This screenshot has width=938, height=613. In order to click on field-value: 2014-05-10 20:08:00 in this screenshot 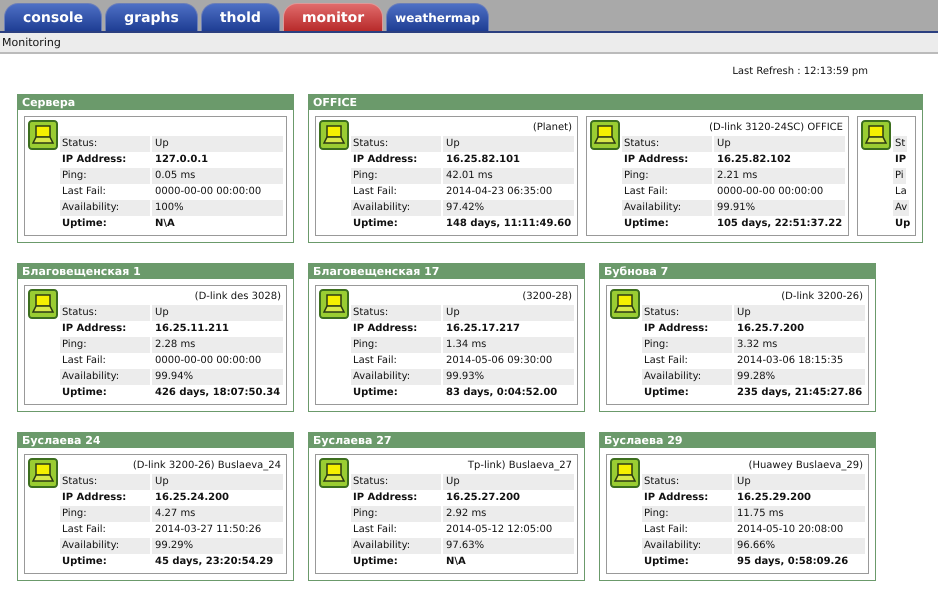, I will do `click(790, 530)`.